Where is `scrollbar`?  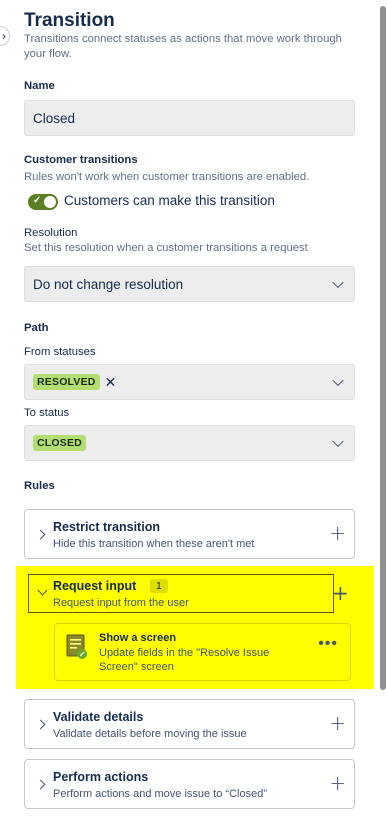 scrollbar is located at coordinates (382, 414).